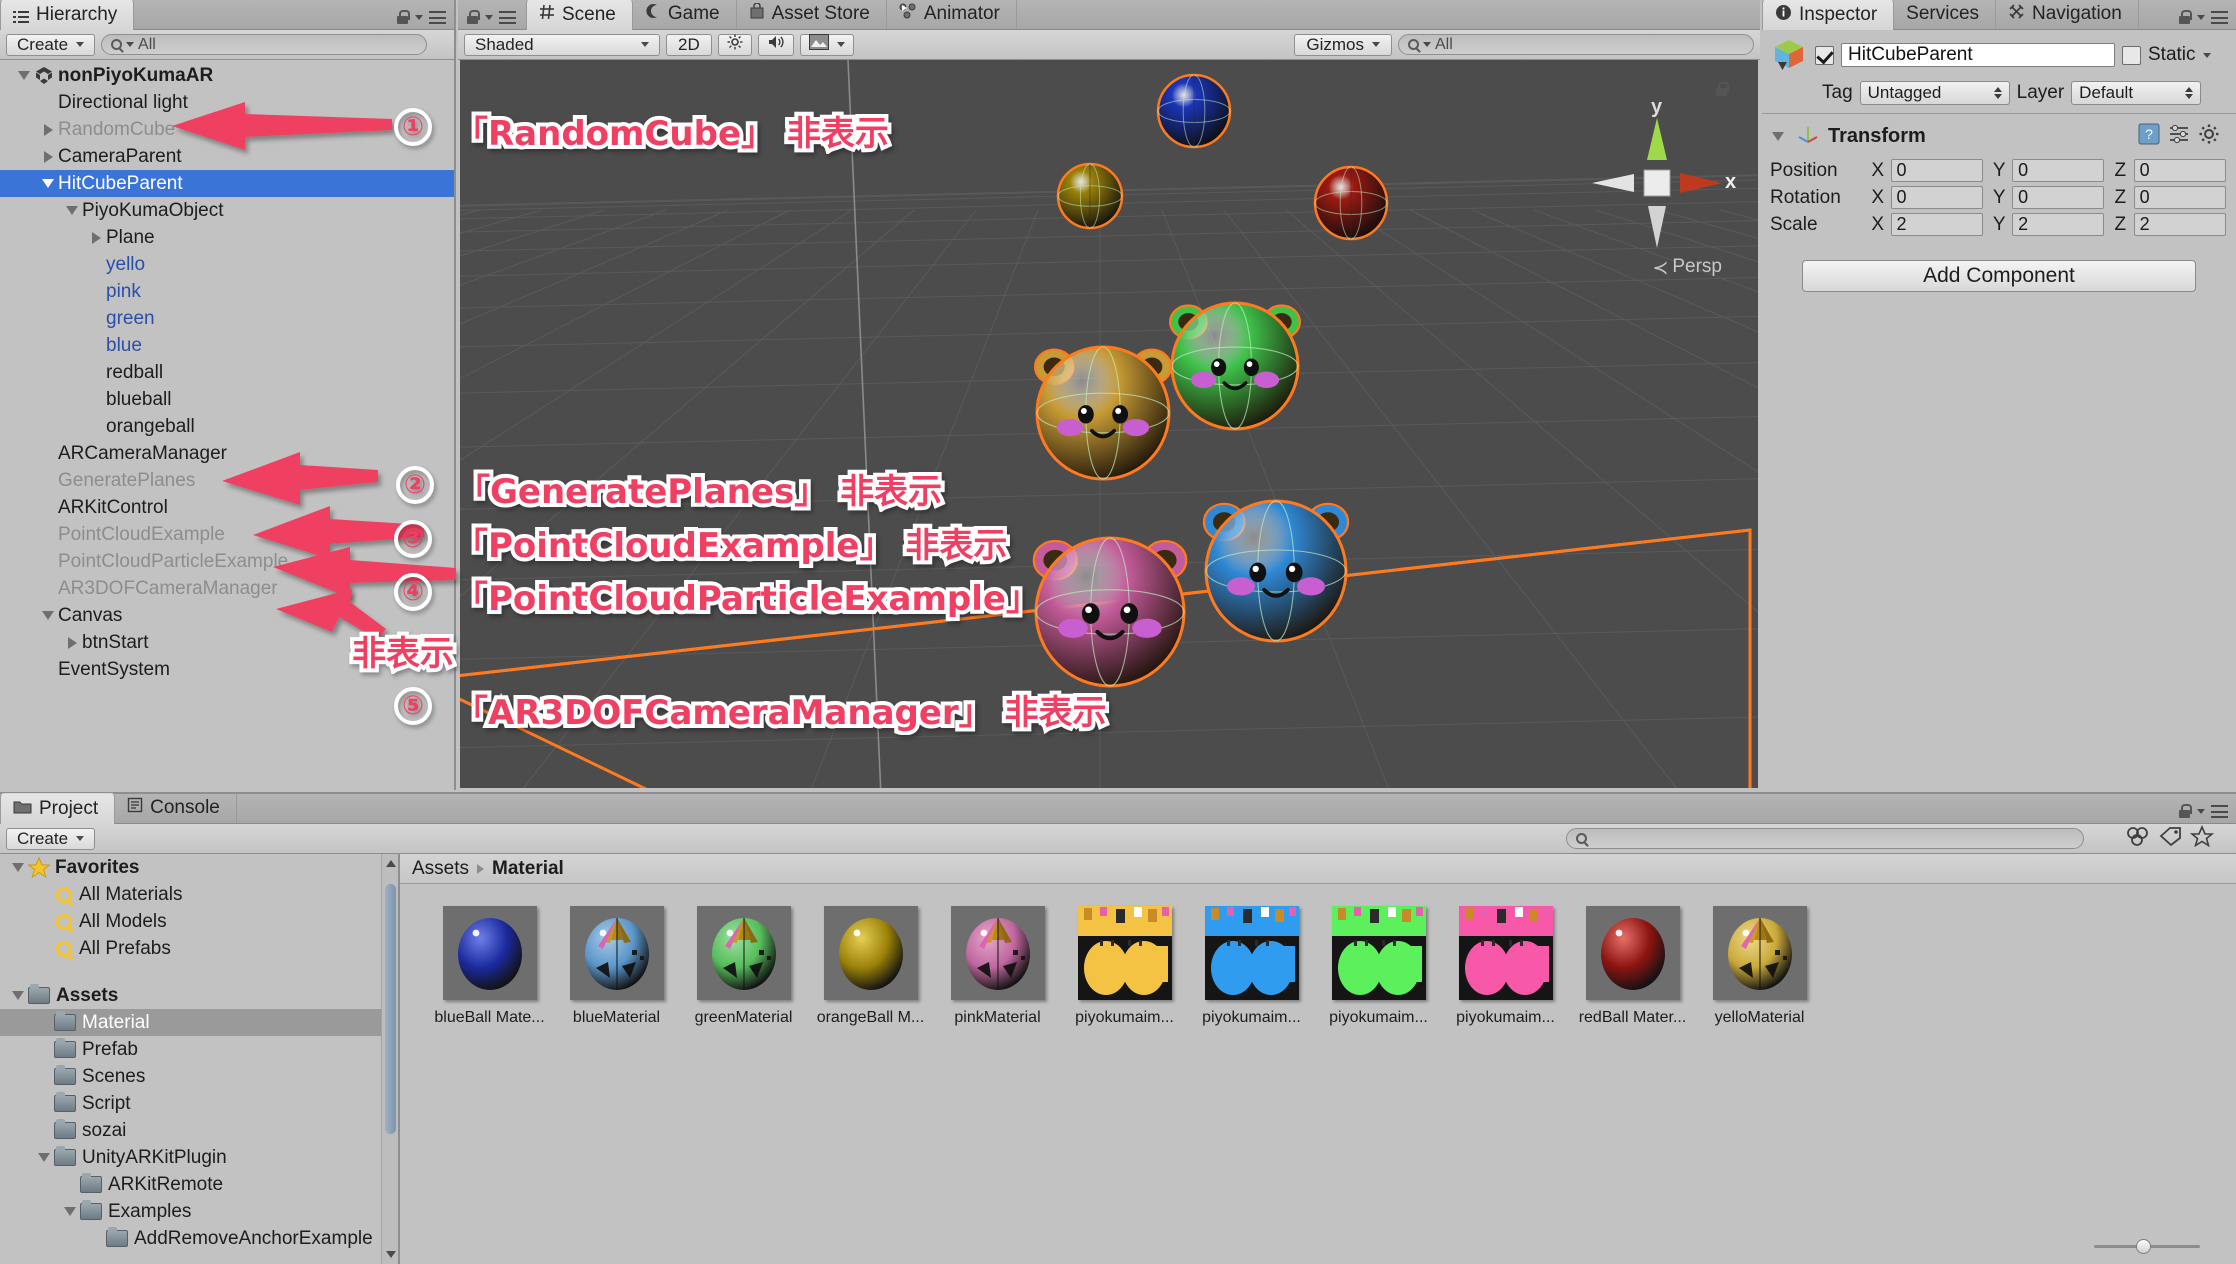 This screenshot has height=1264, width=2236. Describe the element at coordinates (51, 838) in the screenshot. I see `project-create-button: Create` at that location.